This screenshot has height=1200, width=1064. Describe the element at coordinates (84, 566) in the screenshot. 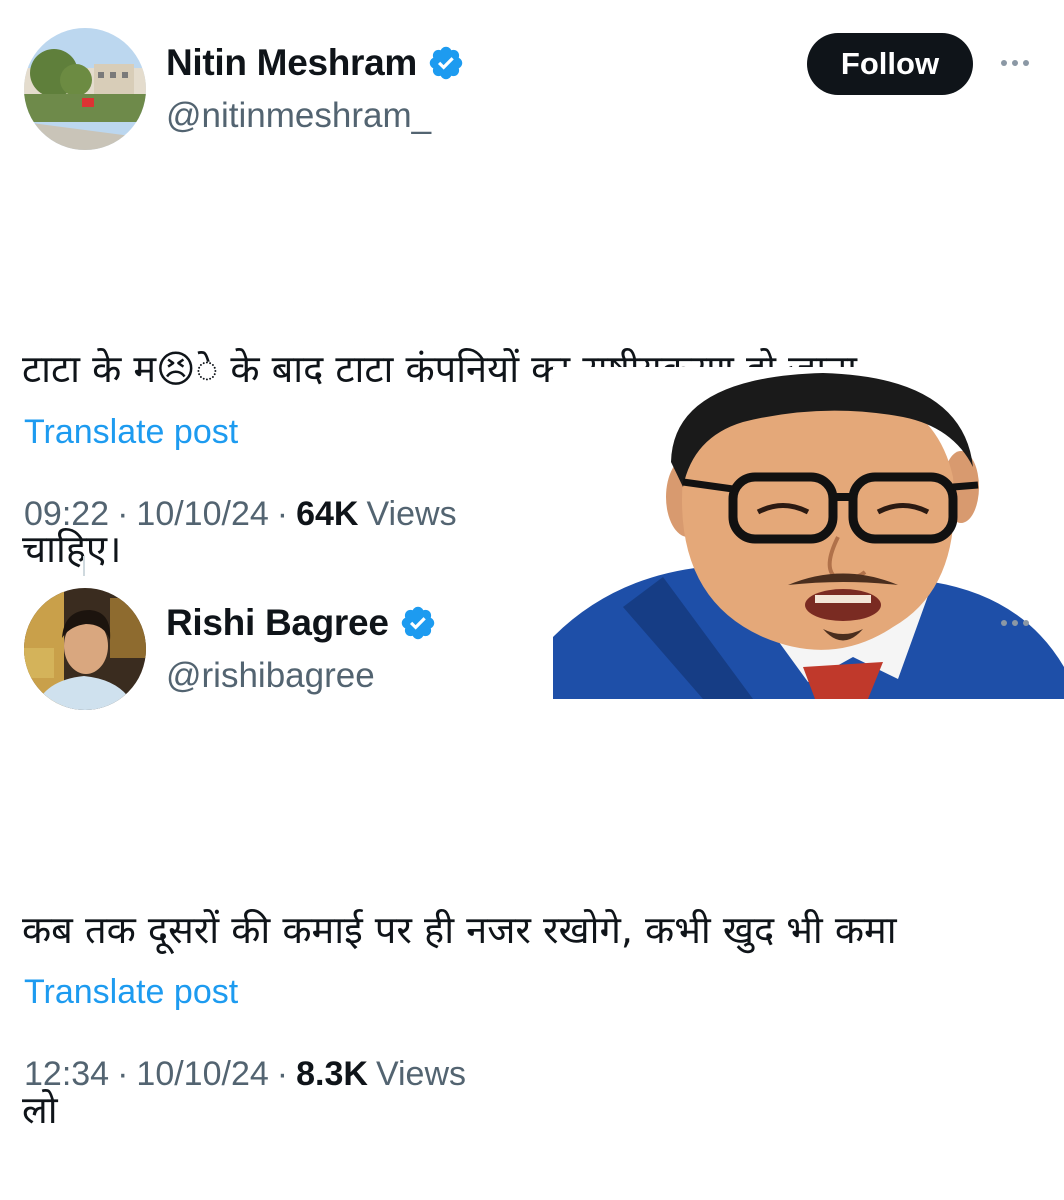

I see `thread-connector` at that location.